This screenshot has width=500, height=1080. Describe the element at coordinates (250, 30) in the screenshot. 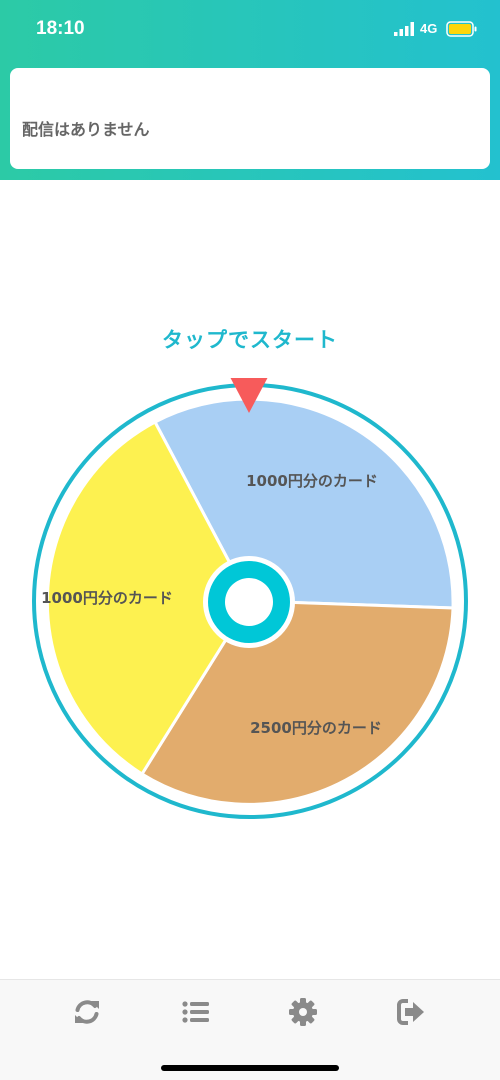

I see `status-bar: 18:10 4G` at that location.